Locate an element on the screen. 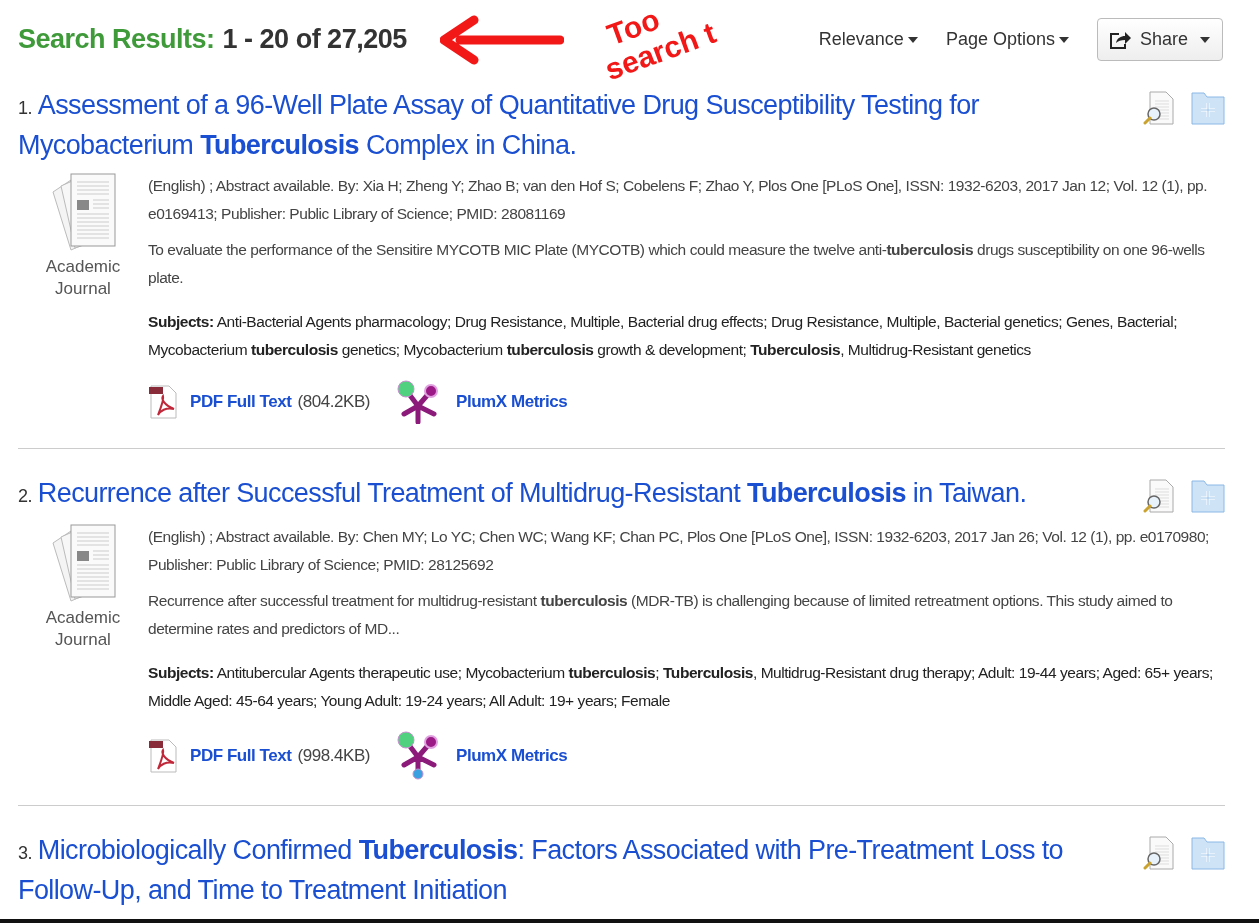 The height and width of the screenshot is (923, 1259). subjects-text: Subjects: Anti-Bacterial Agents pharmacology; Drug Resistance, Multiple, Bacterial drug effects; Drug Resistance, Multiple, Bacterial genetics; Genes, Bacterial; Mycobacterium tuberculosis genetics; Mycobacterium tuberculosis growth & development; Tuberculosis, Multidrug-Resistant genetics is located at coordinates (663, 336).